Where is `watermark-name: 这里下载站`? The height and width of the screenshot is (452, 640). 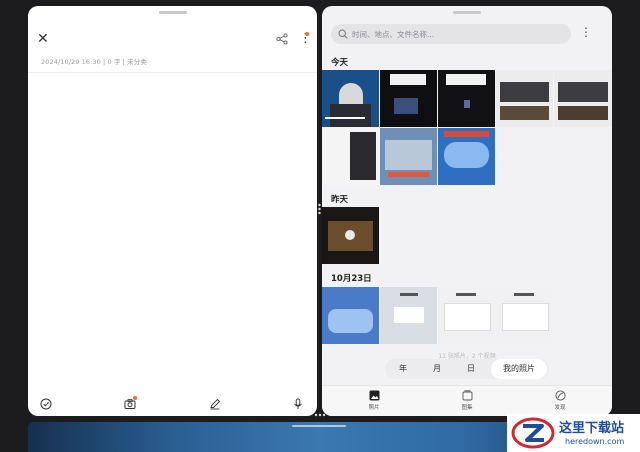 watermark-name: 这里下载站 is located at coordinates (592, 428).